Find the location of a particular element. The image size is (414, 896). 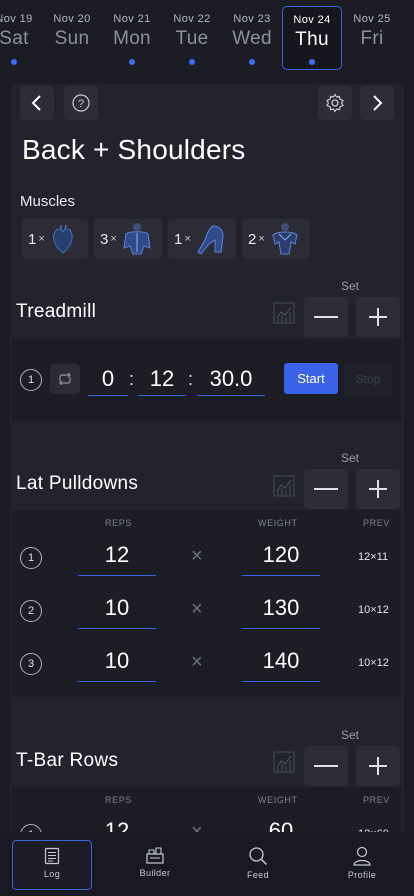

start-timer-button: Start is located at coordinates (311, 378).